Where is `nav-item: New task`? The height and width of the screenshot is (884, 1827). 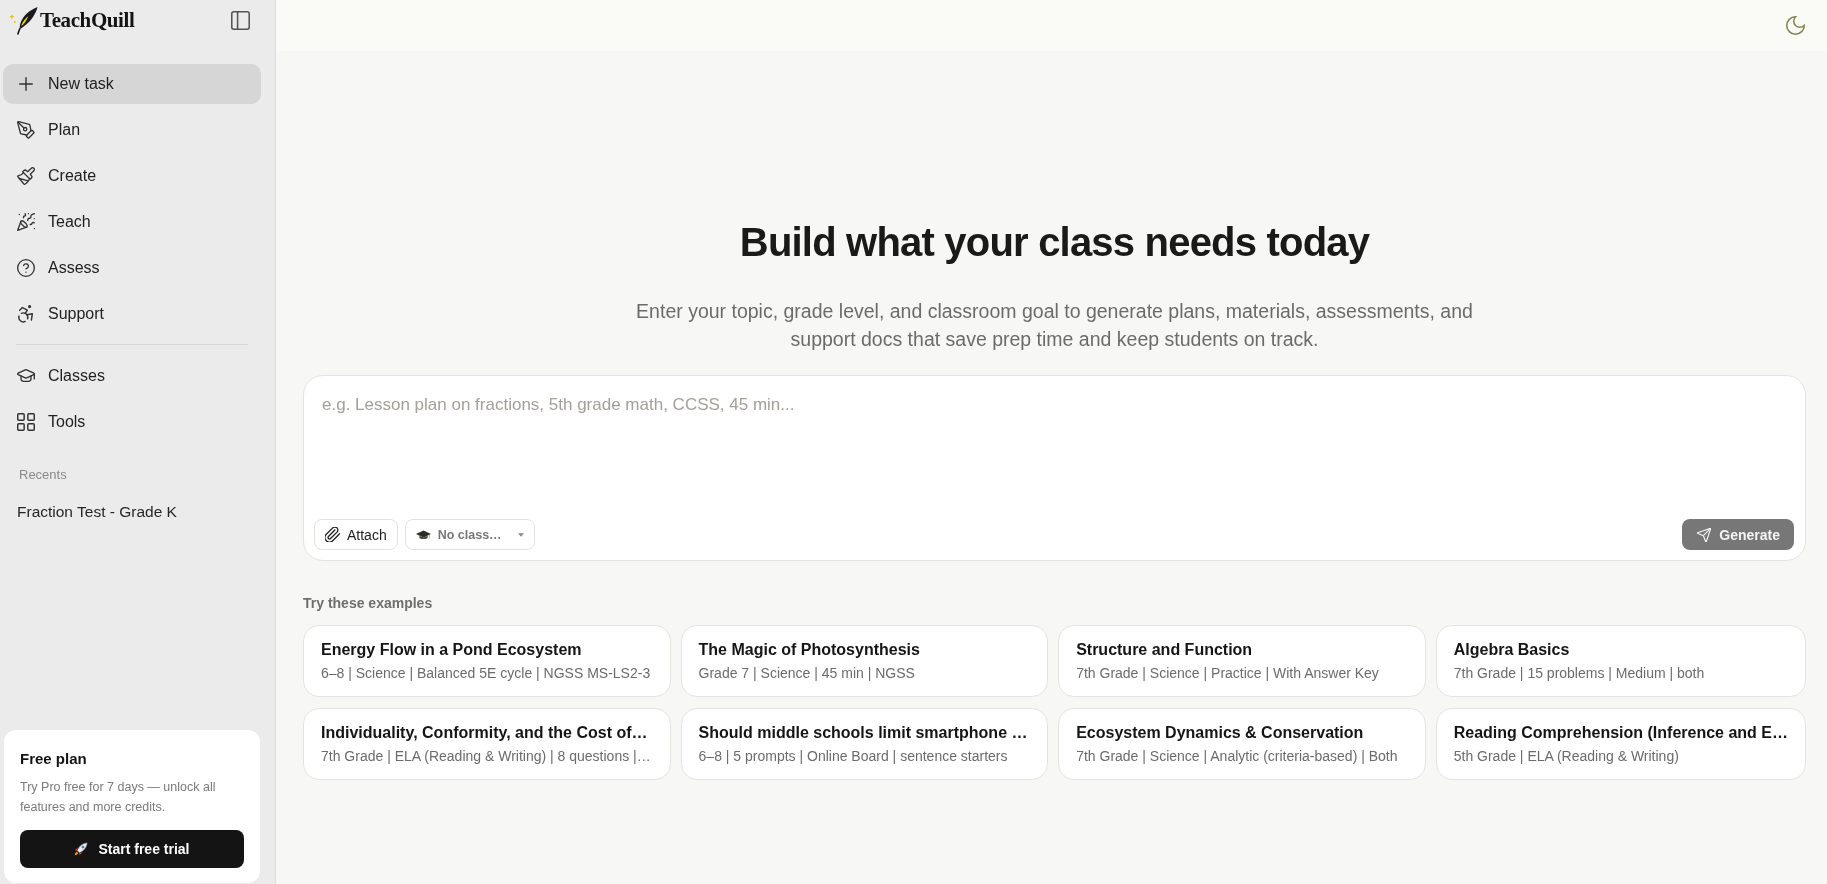 nav-item: New task is located at coordinates (132, 84).